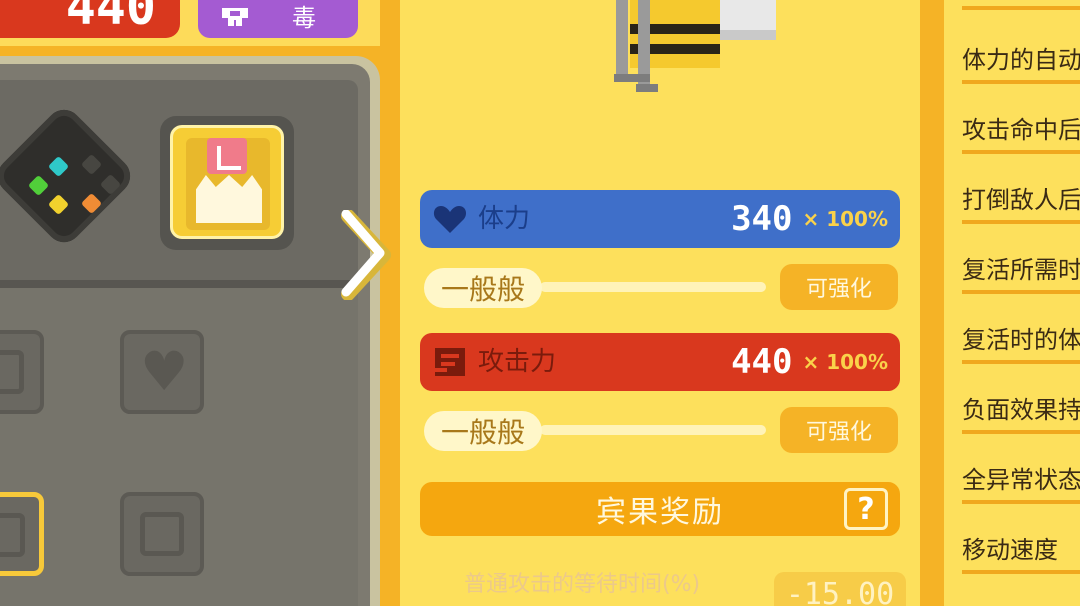 The height and width of the screenshot is (606, 1080). Describe the element at coordinates (1021, 410) in the screenshot. I see `skill-label: 负面效果持` at that location.